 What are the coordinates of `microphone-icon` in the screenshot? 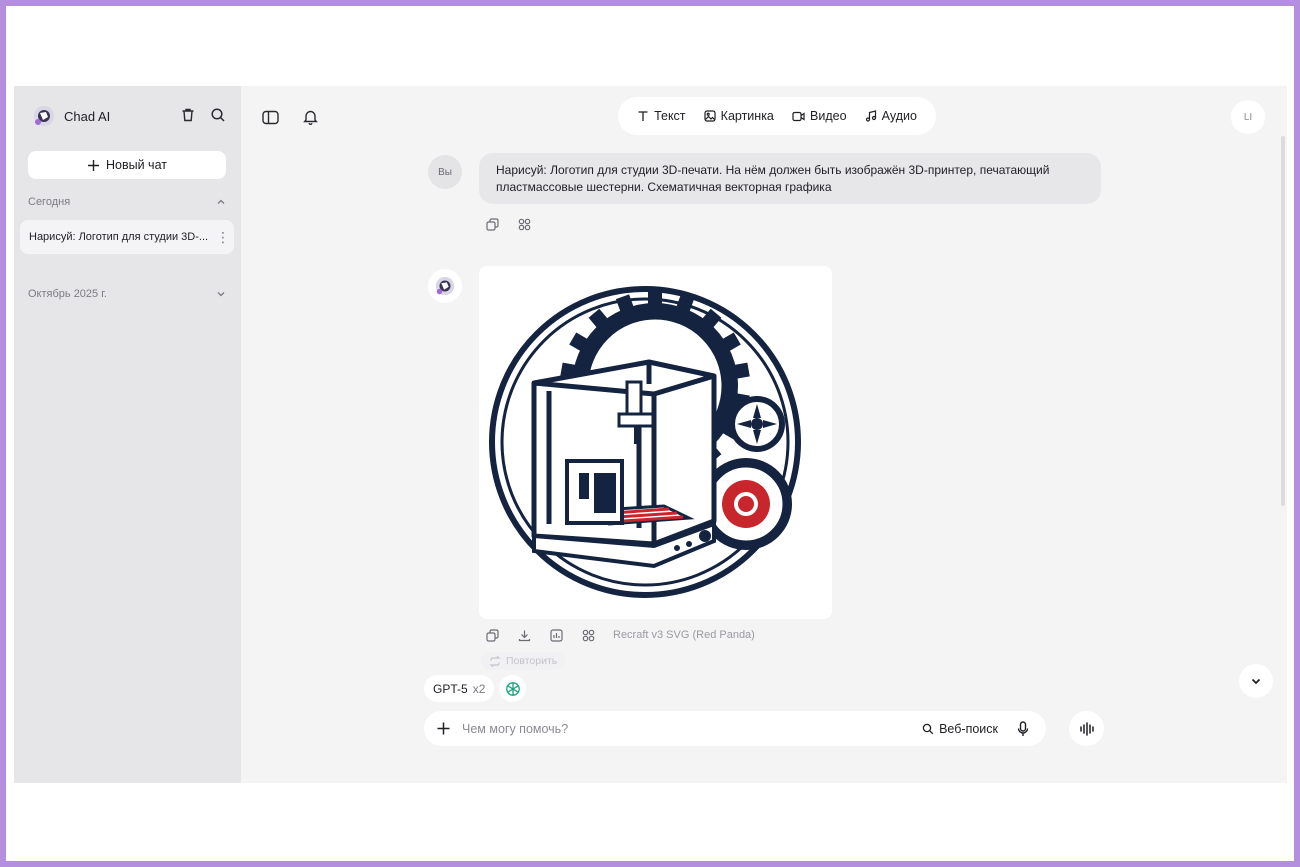 It's located at (1023, 729).